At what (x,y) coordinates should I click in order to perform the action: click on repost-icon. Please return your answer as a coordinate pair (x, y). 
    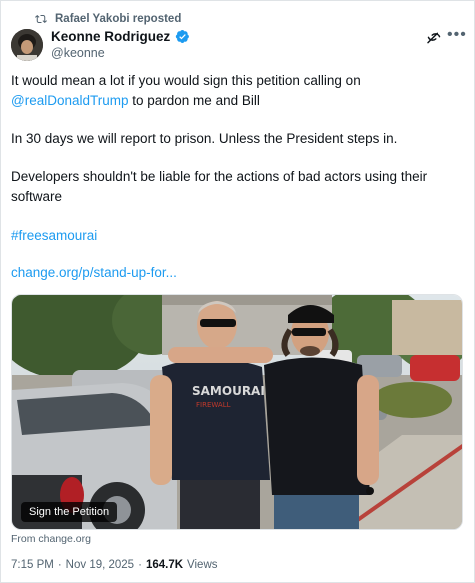
    Looking at the image, I should click on (41, 19).